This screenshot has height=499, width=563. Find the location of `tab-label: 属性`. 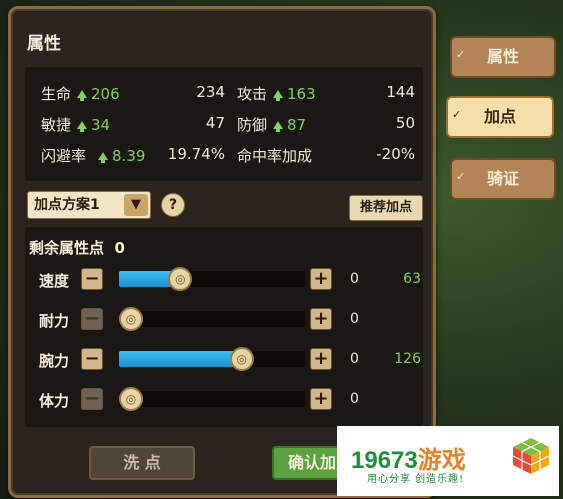

tab-label: 属性 is located at coordinates (502, 56).